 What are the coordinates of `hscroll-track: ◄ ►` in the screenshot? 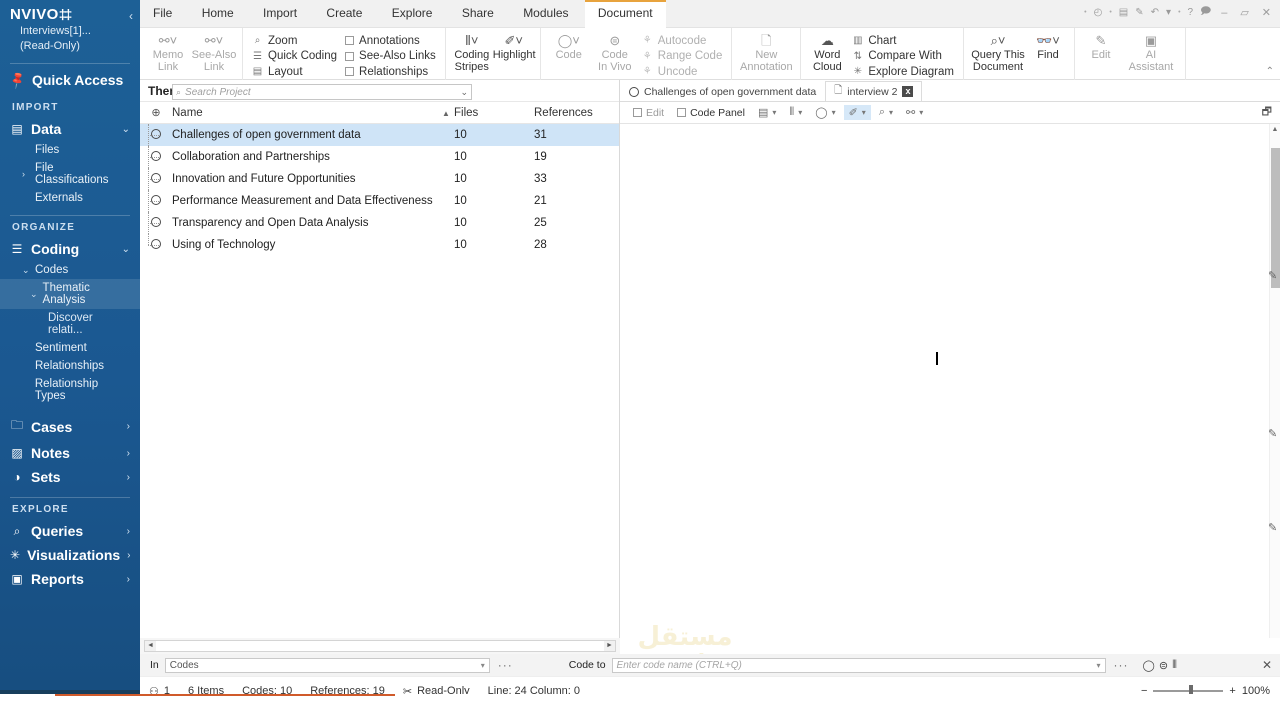 It's located at (380, 646).